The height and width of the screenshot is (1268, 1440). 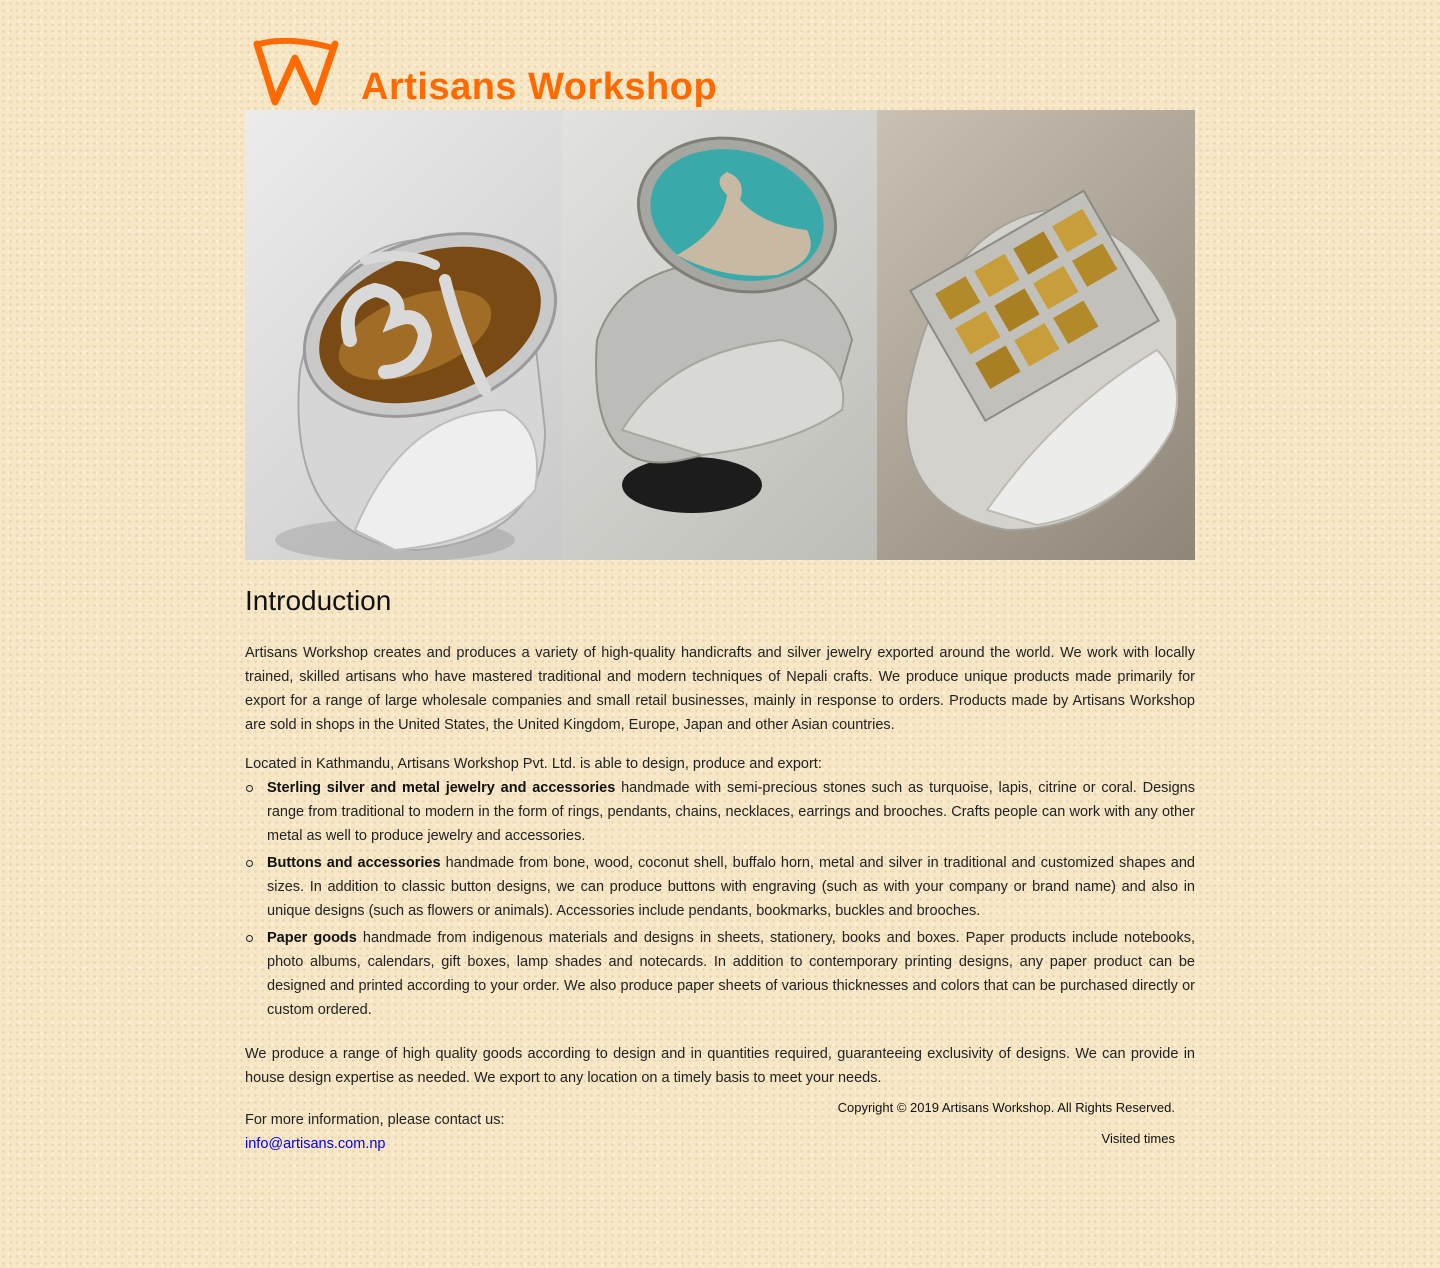 I want to click on turquoise-ring-image, so click(x=719, y=335).